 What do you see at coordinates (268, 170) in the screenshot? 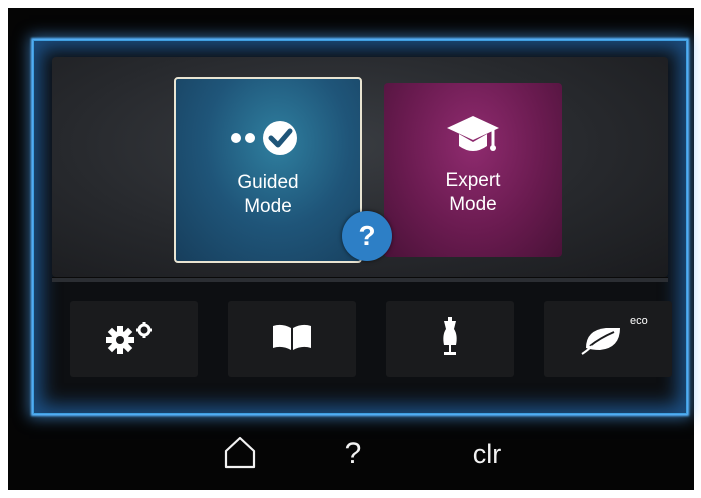
I see `guided-mode-button: Guided Mode` at bounding box center [268, 170].